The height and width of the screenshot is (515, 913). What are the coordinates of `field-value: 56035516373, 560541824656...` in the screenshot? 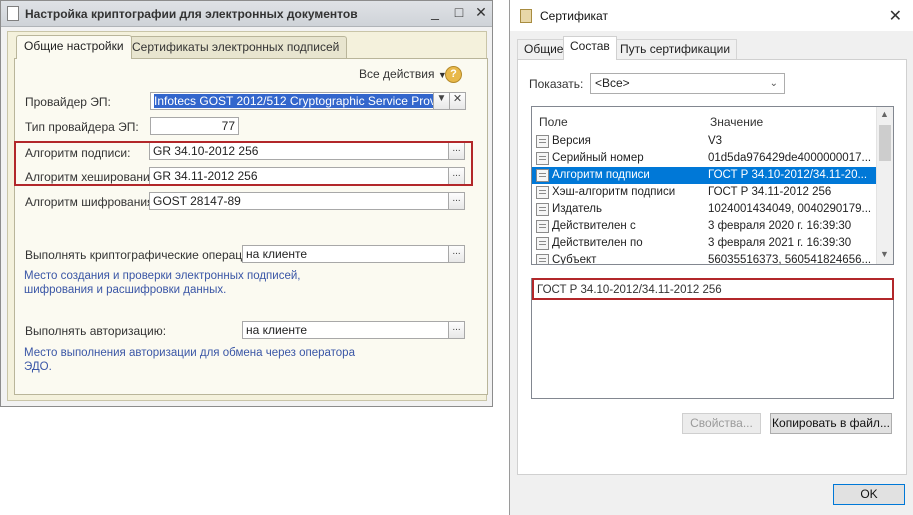 It's located at (790, 259).